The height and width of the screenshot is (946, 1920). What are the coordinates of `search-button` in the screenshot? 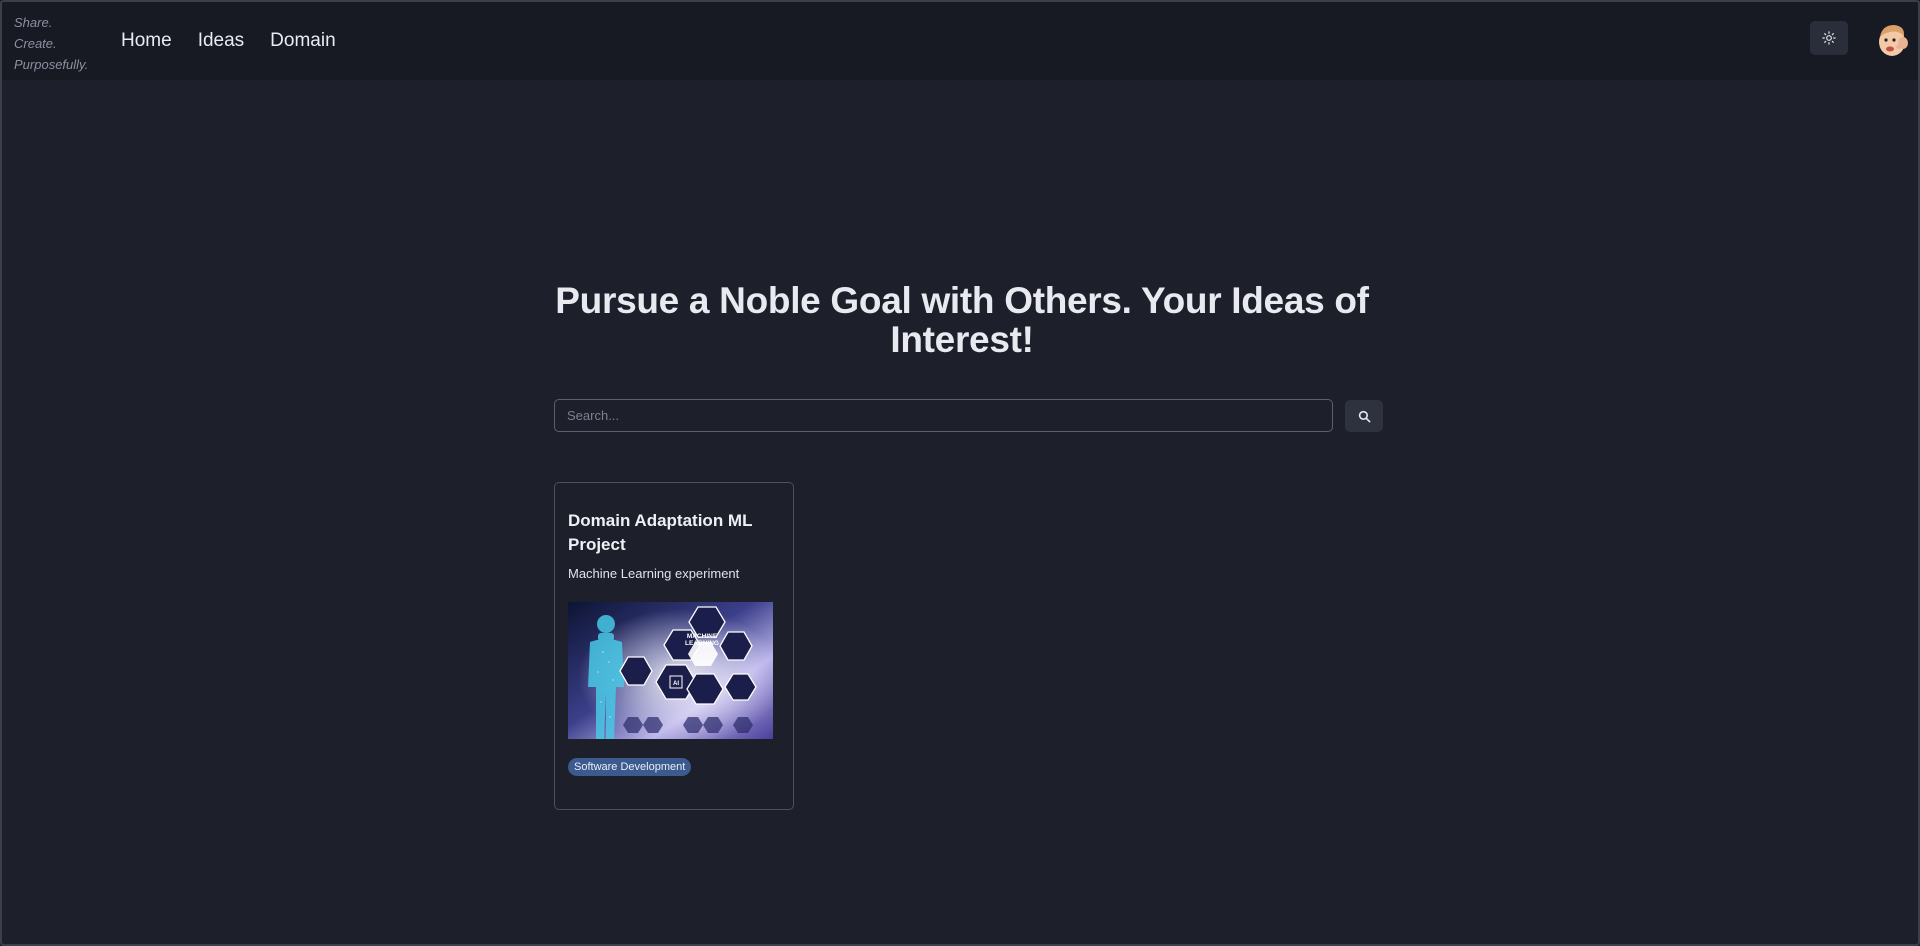 It's located at (1364, 416).